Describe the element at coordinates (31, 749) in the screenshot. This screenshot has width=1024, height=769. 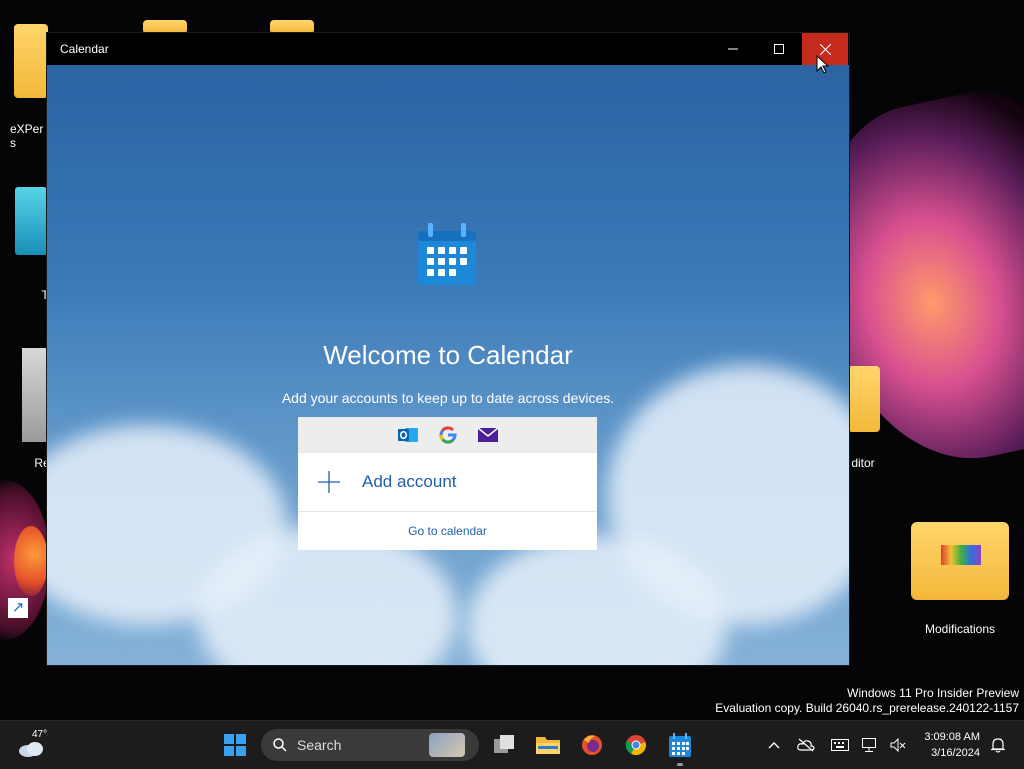
I see `cloud-weather-icon` at that location.